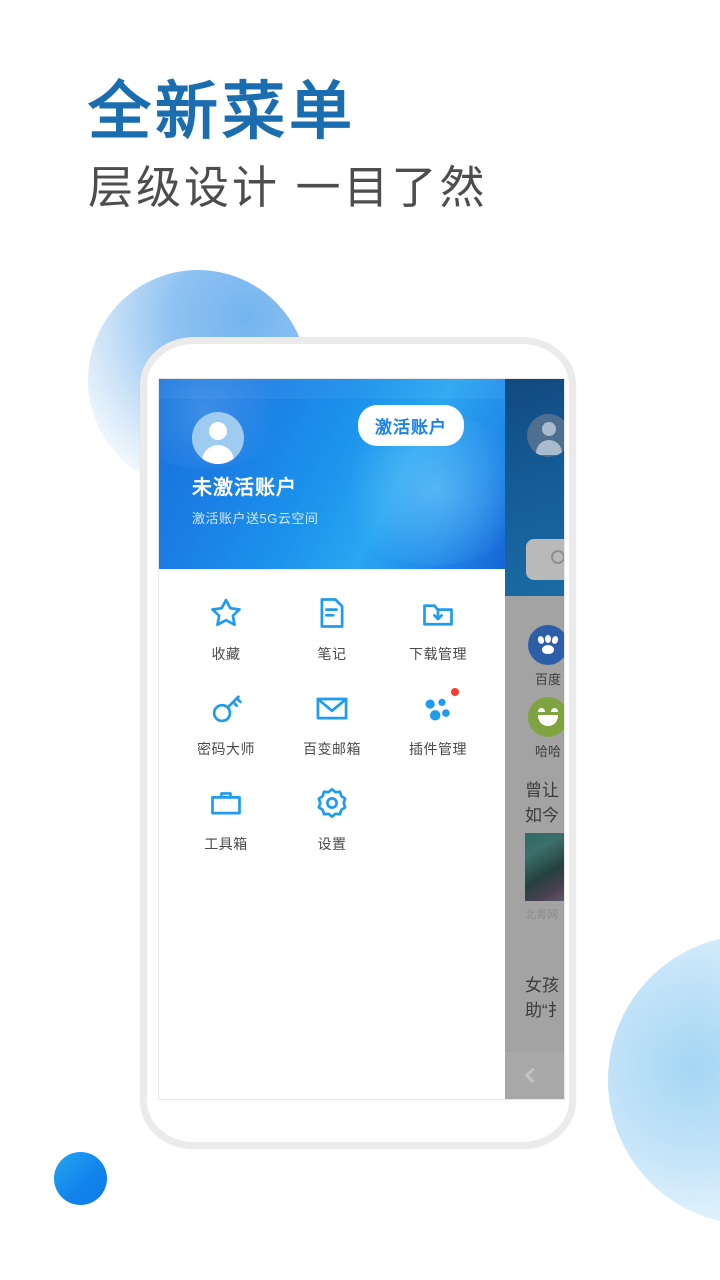 This screenshot has height=1280, width=720. What do you see at coordinates (557, 557) in the screenshot?
I see `search-icon` at bounding box center [557, 557].